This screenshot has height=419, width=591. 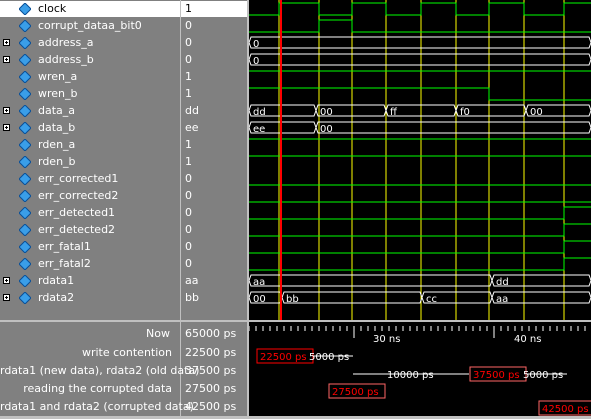 I want to click on signal-row: data_a, so click(x=90, y=111).